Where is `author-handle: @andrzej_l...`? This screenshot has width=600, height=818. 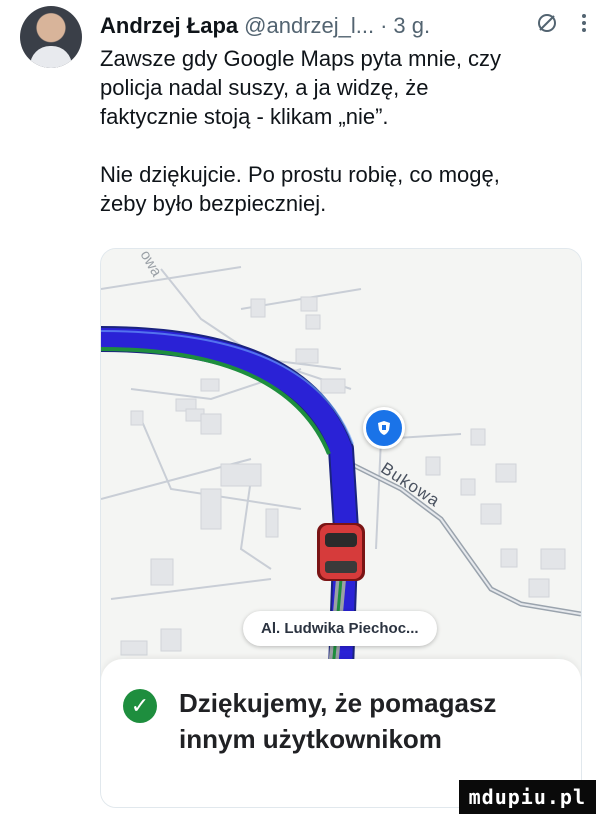 author-handle: @andrzej_l... is located at coordinates (309, 26).